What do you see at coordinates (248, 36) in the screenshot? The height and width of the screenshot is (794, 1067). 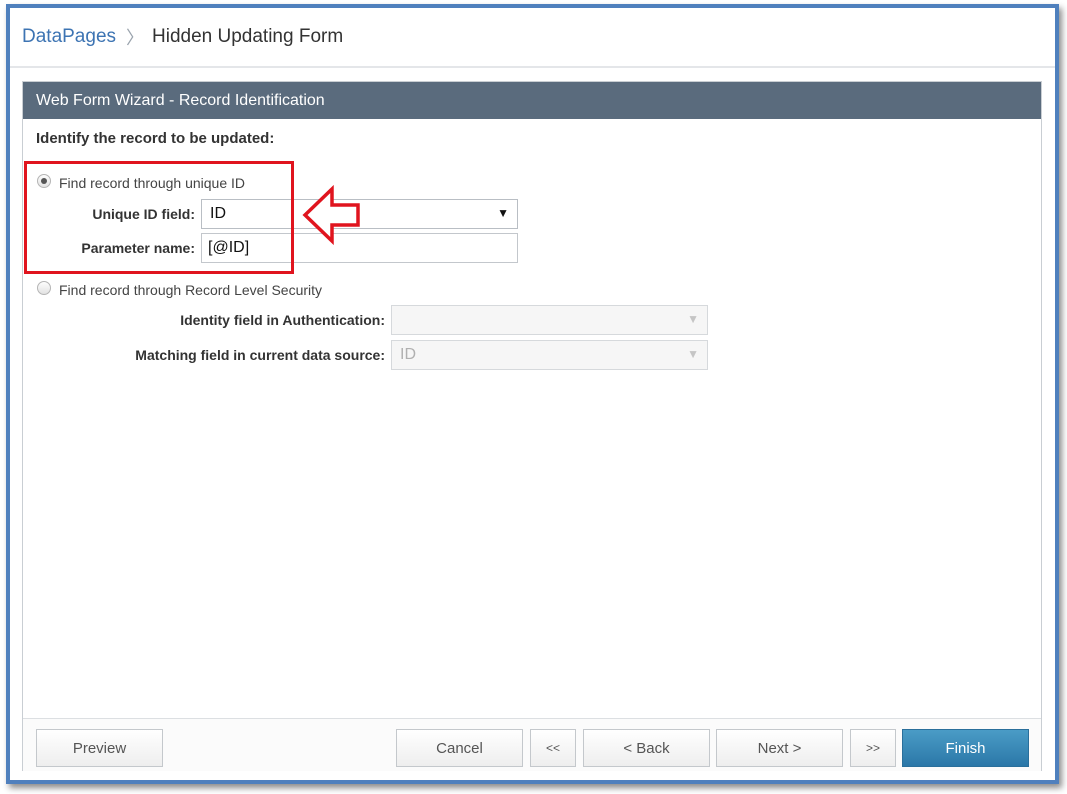 I see `breadcrumb-current: Hidden Updating Form` at bounding box center [248, 36].